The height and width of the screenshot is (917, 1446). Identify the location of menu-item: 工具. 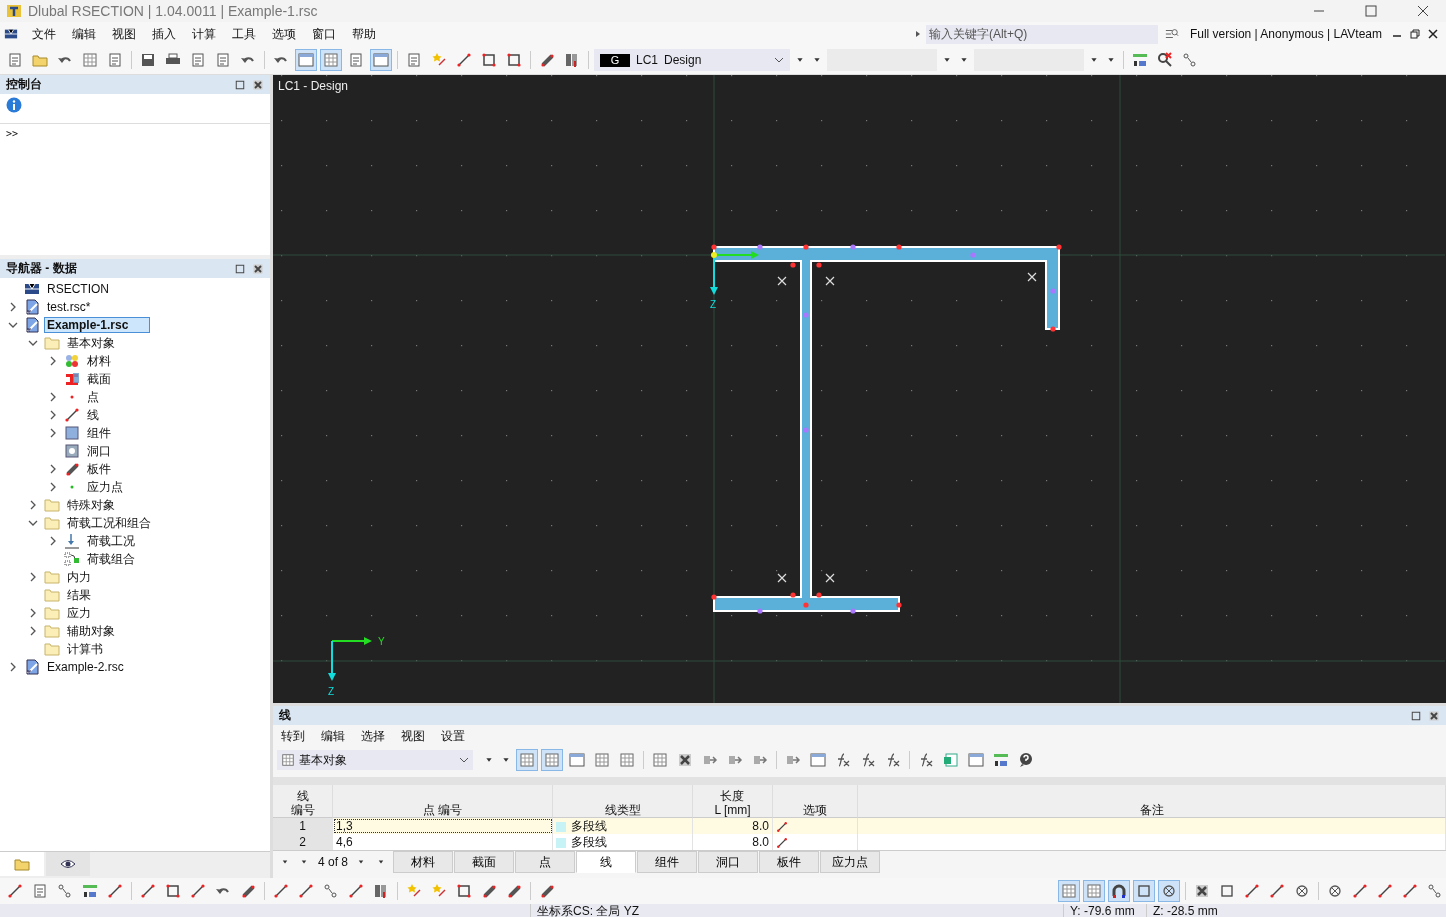
(244, 34).